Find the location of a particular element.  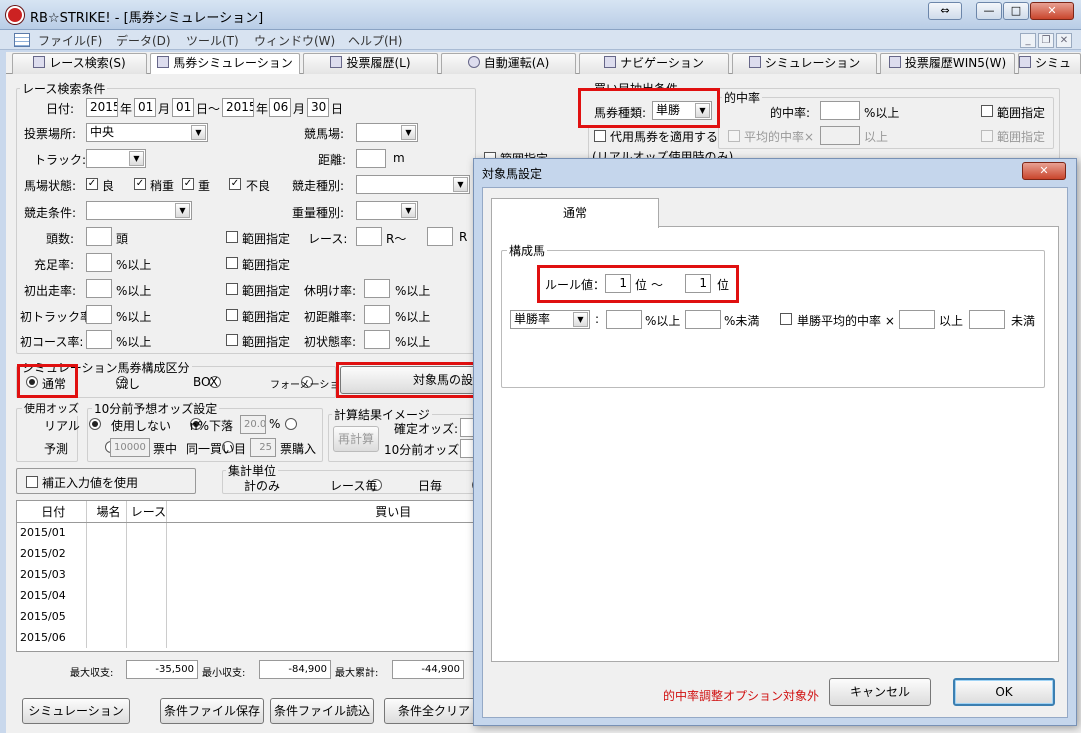

to-year-input: 2015 is located at coordinates (238, 107).